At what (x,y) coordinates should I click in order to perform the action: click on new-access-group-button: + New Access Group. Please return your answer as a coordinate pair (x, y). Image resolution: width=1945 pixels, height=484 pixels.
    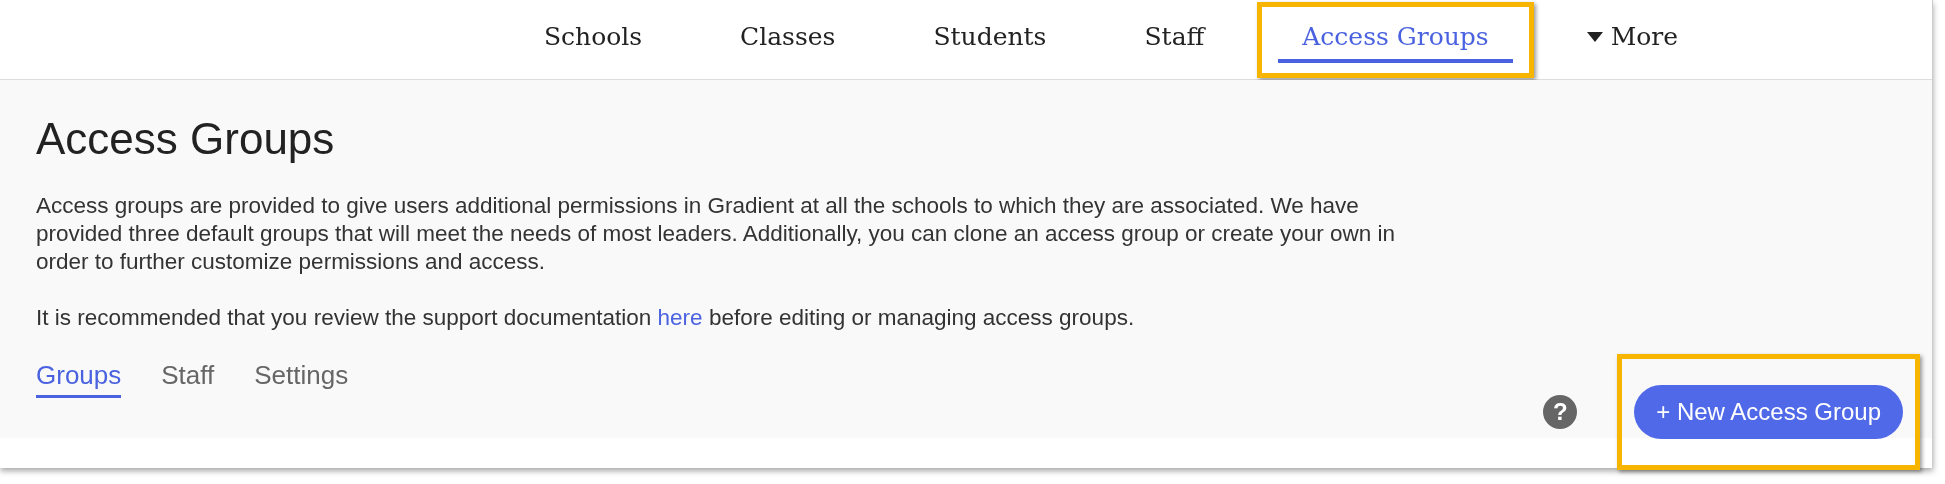
    Looking at the image, I should click on (1768, 412).